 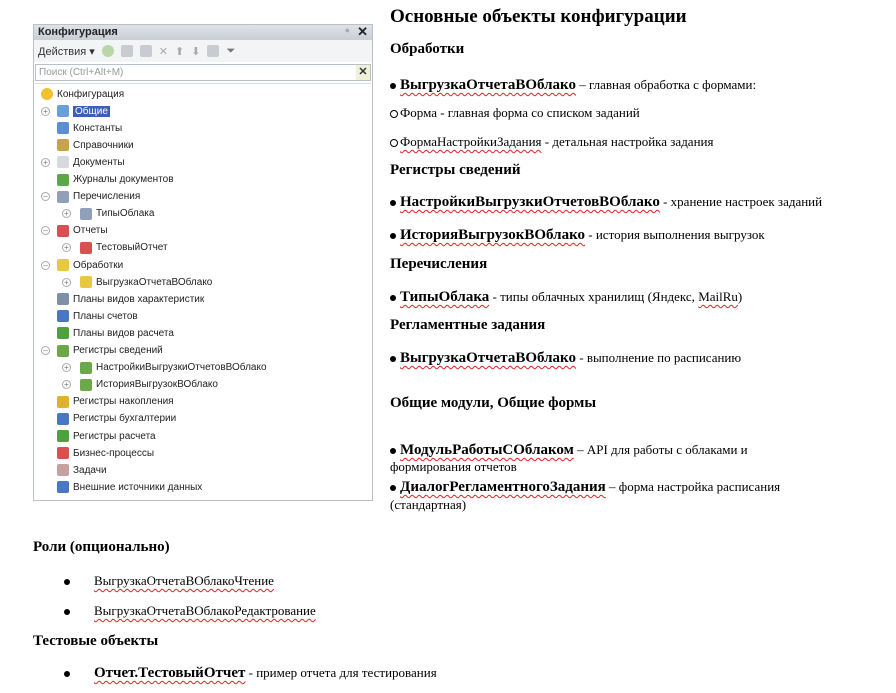 I want to click on heading-test-objects: Тестовые объекты, so click(x=96, y=641).